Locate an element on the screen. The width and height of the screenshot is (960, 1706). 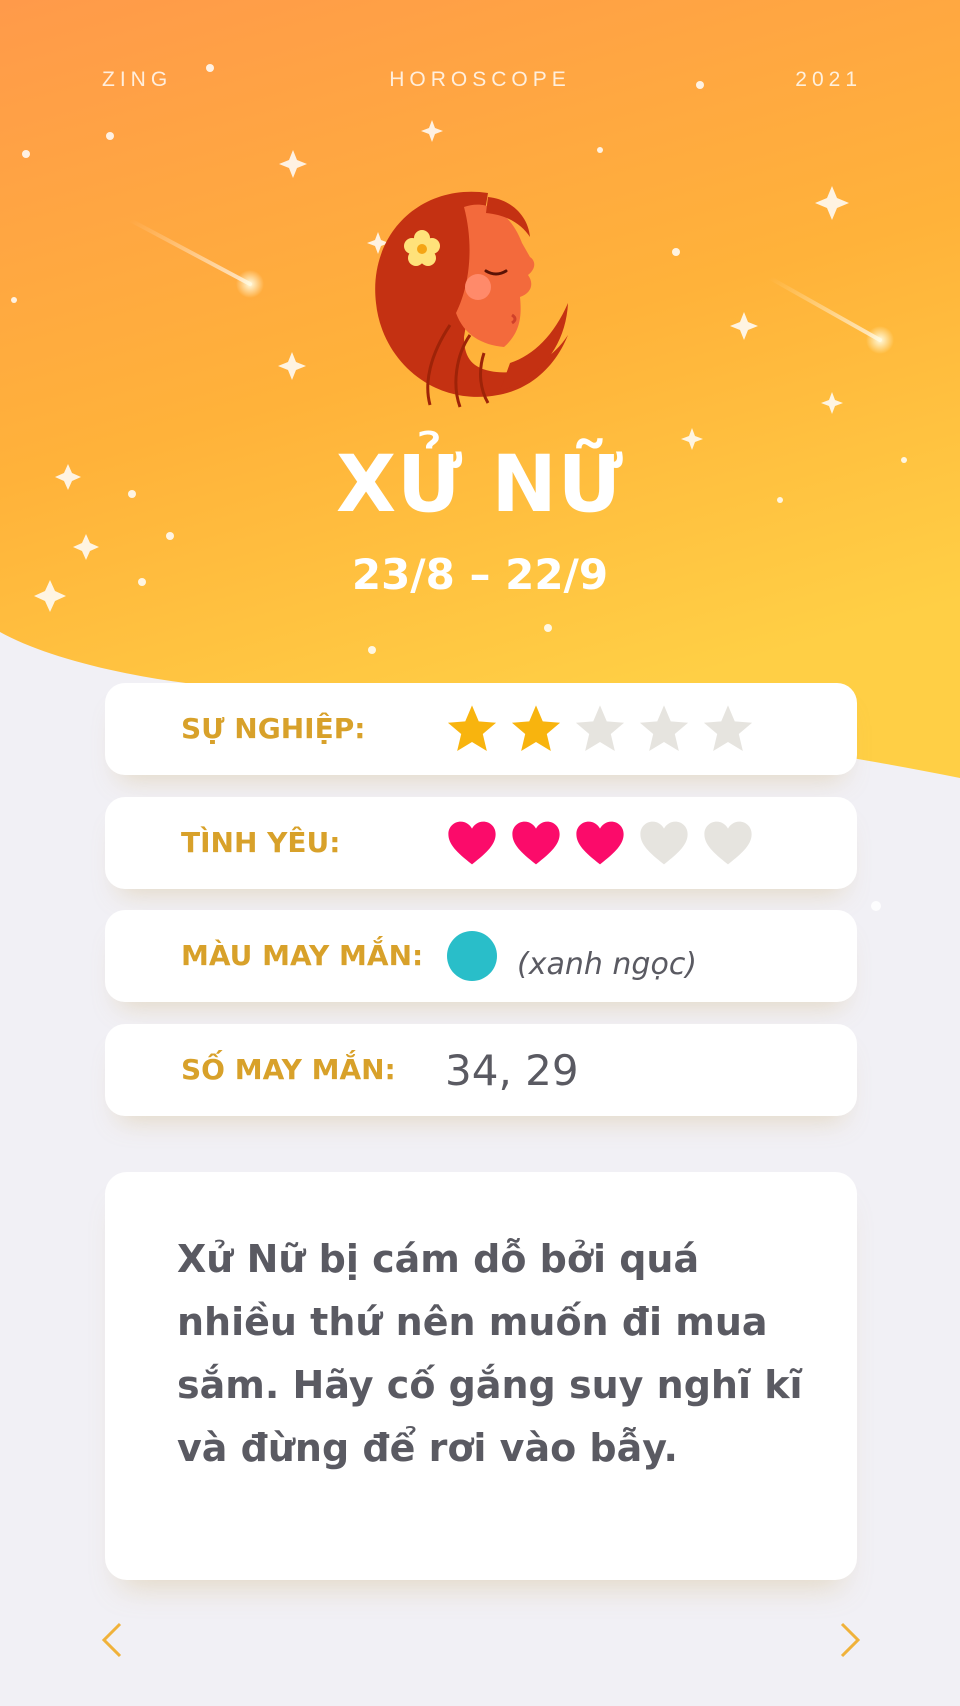
lucky-color-swatch is located at coordinates (472, 956).